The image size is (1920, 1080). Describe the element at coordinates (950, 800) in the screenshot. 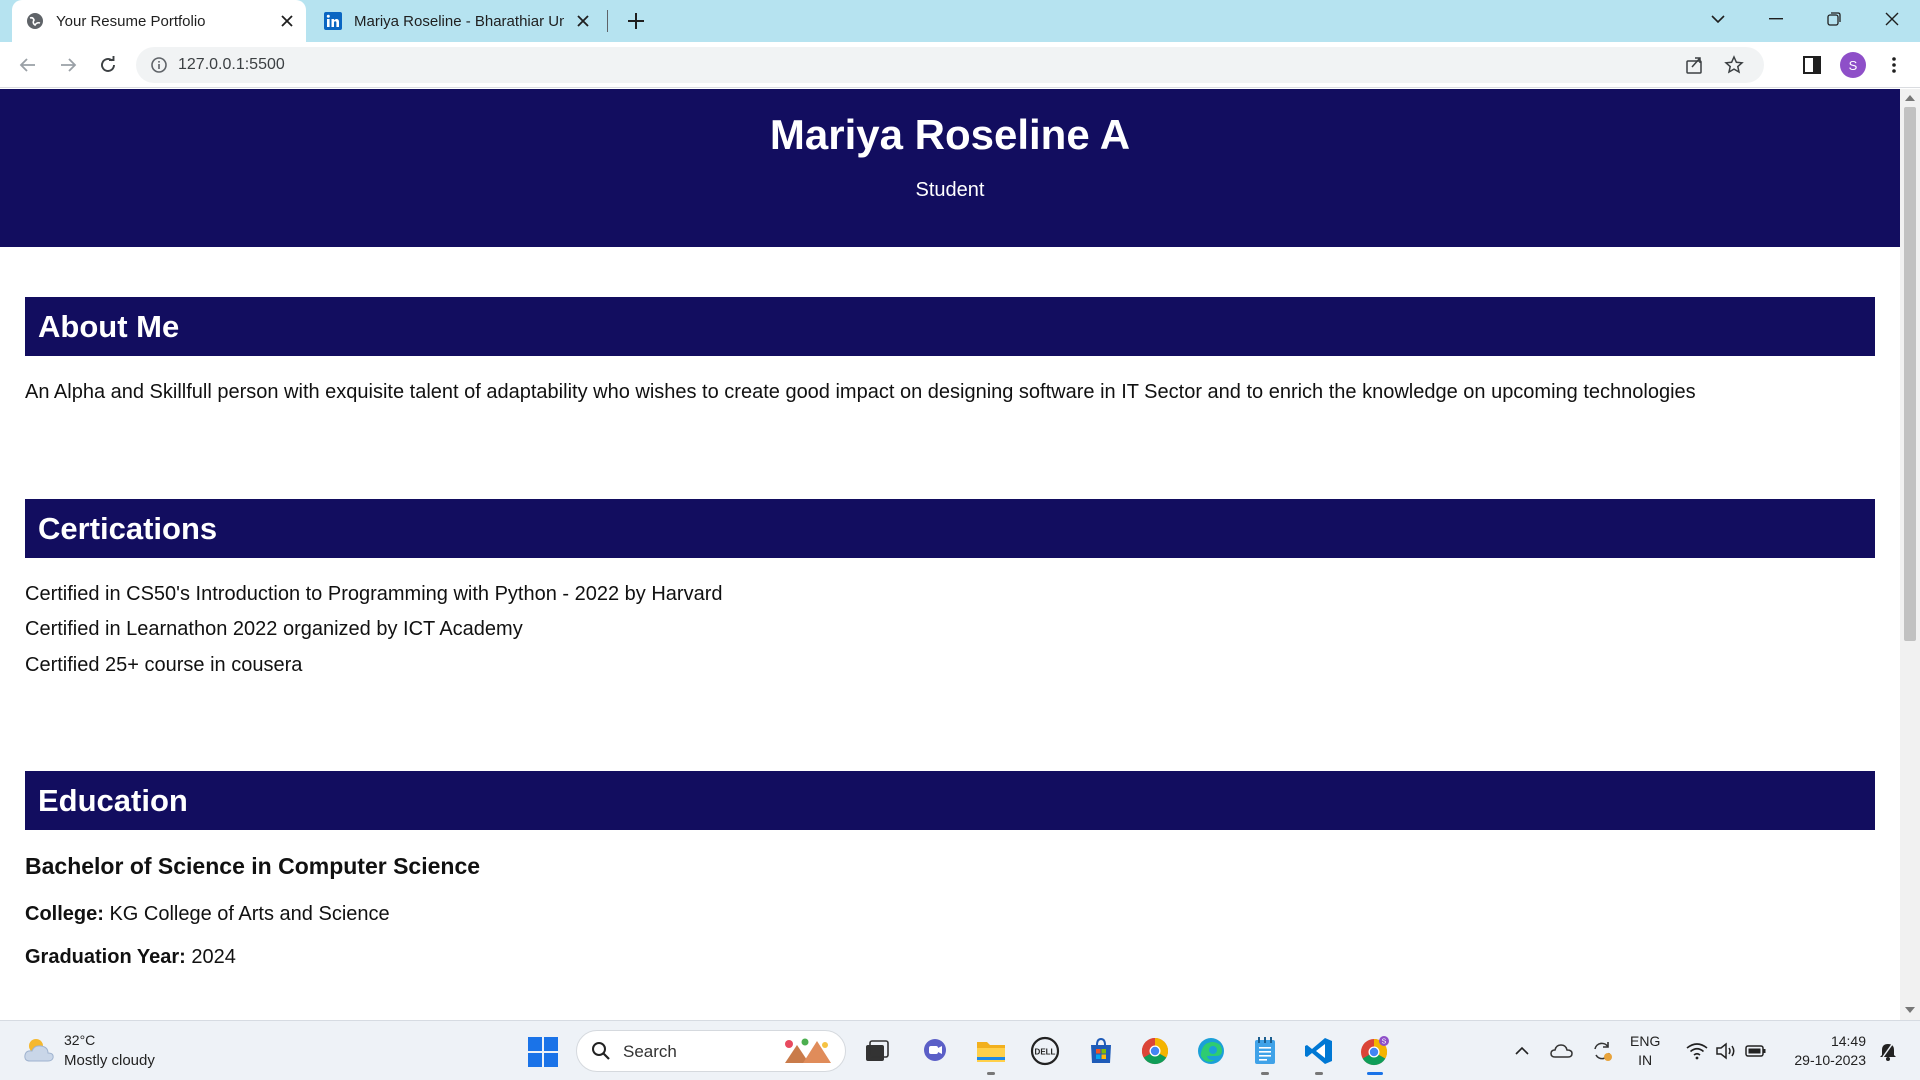

I see `education-heading: Education` at that location.